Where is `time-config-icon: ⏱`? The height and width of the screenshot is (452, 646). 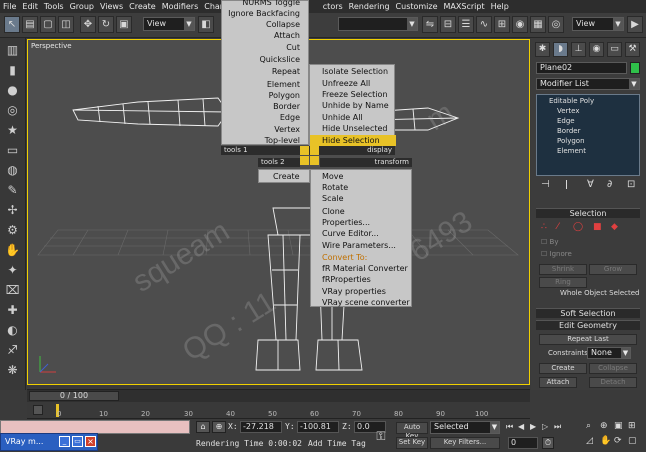 time-config-icon: ⏱ is located at coordinates (548, 443).